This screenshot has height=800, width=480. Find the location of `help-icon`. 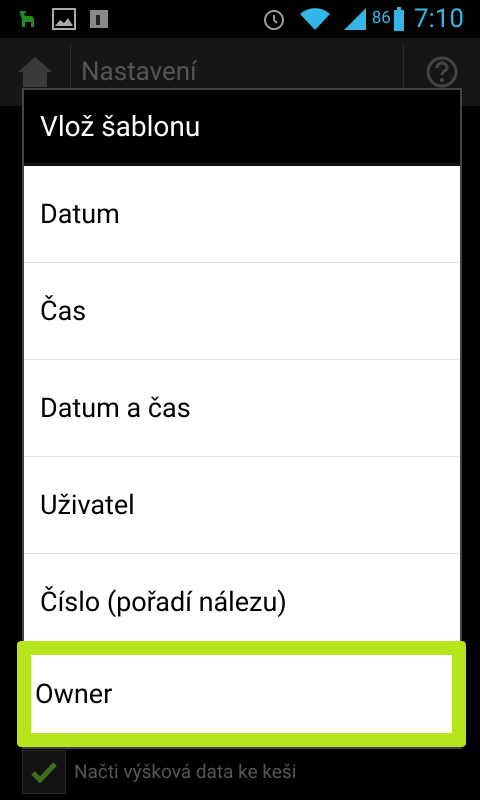

help-icon is located at coordinates (442, 72).